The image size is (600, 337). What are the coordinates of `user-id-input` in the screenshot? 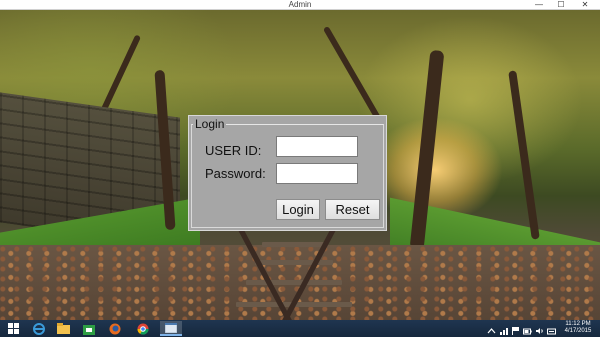 It's located at (317, 146).